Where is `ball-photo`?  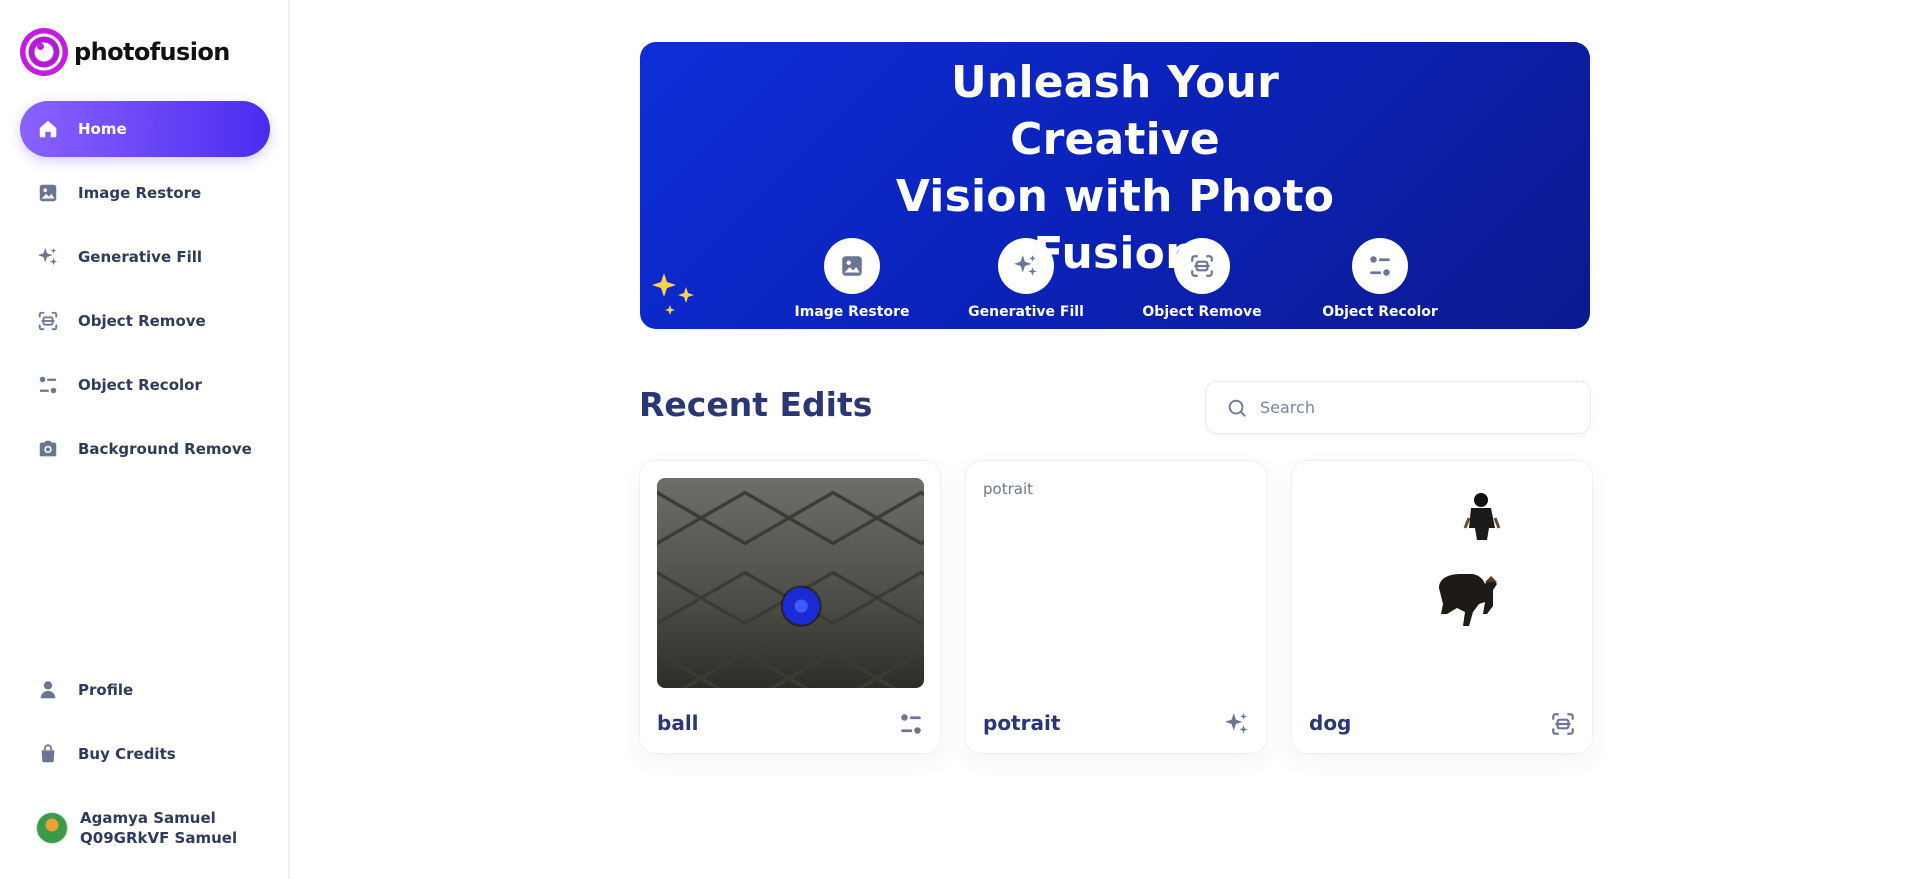
ball-photo is located at coordinates (790, 583).